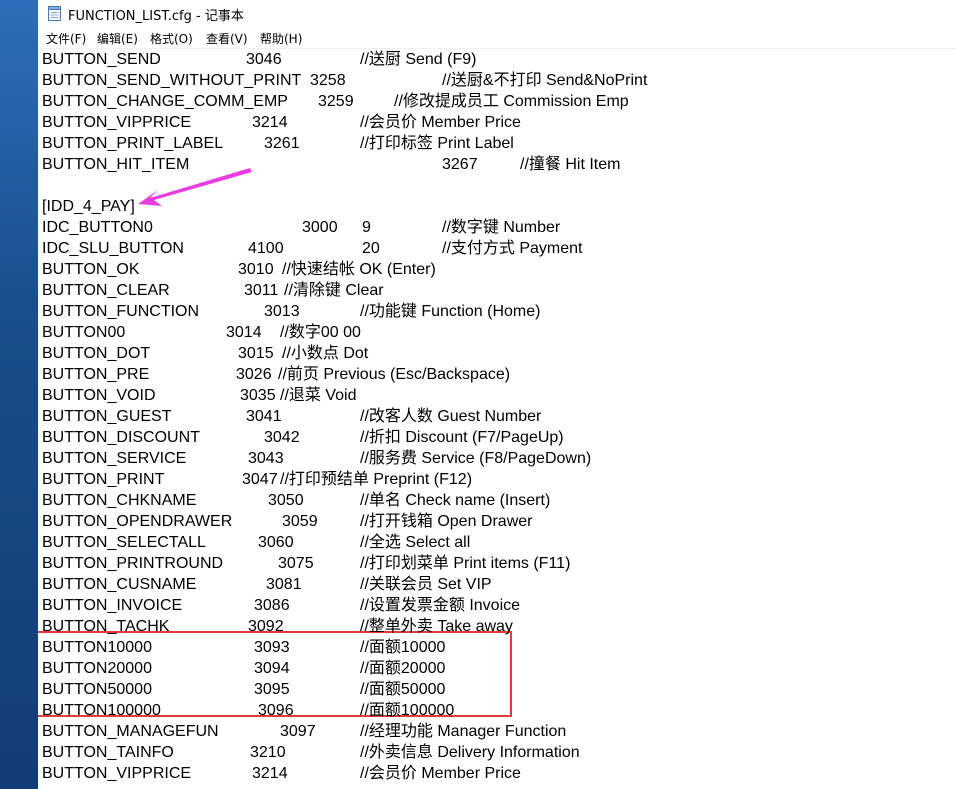  What do you see at coordinates (96, 374) in the screenshot?
I see `line-key: BUTTON_PRE` at bounding box center [96, 374].